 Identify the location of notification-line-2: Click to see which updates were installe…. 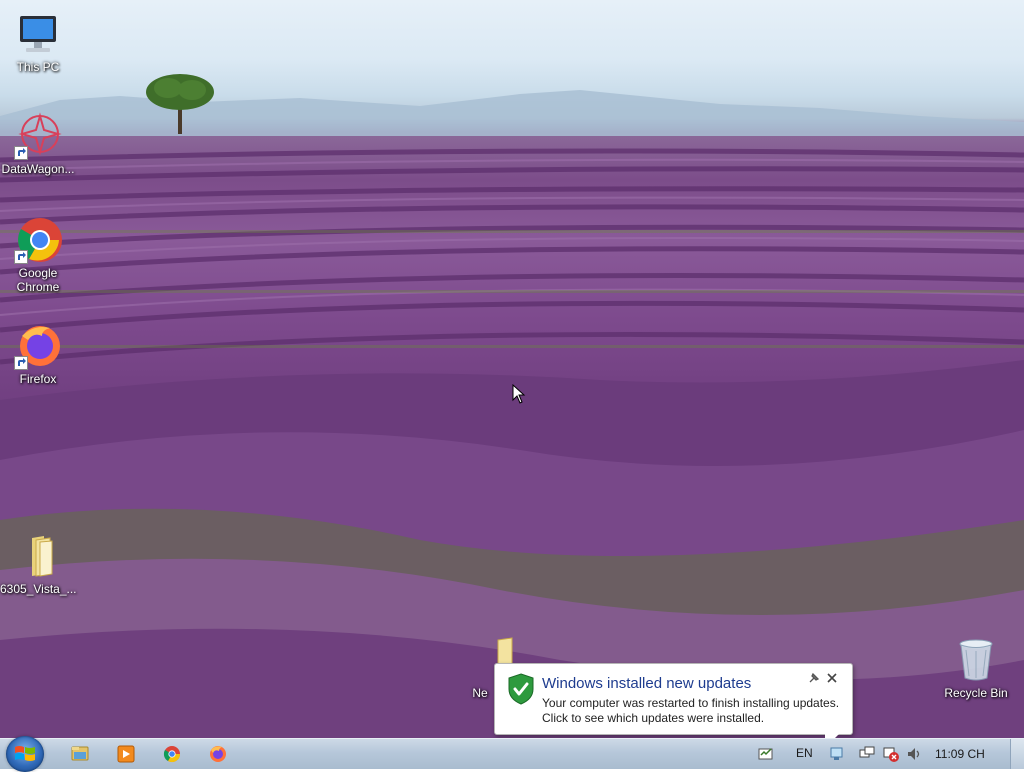
(653, 718).